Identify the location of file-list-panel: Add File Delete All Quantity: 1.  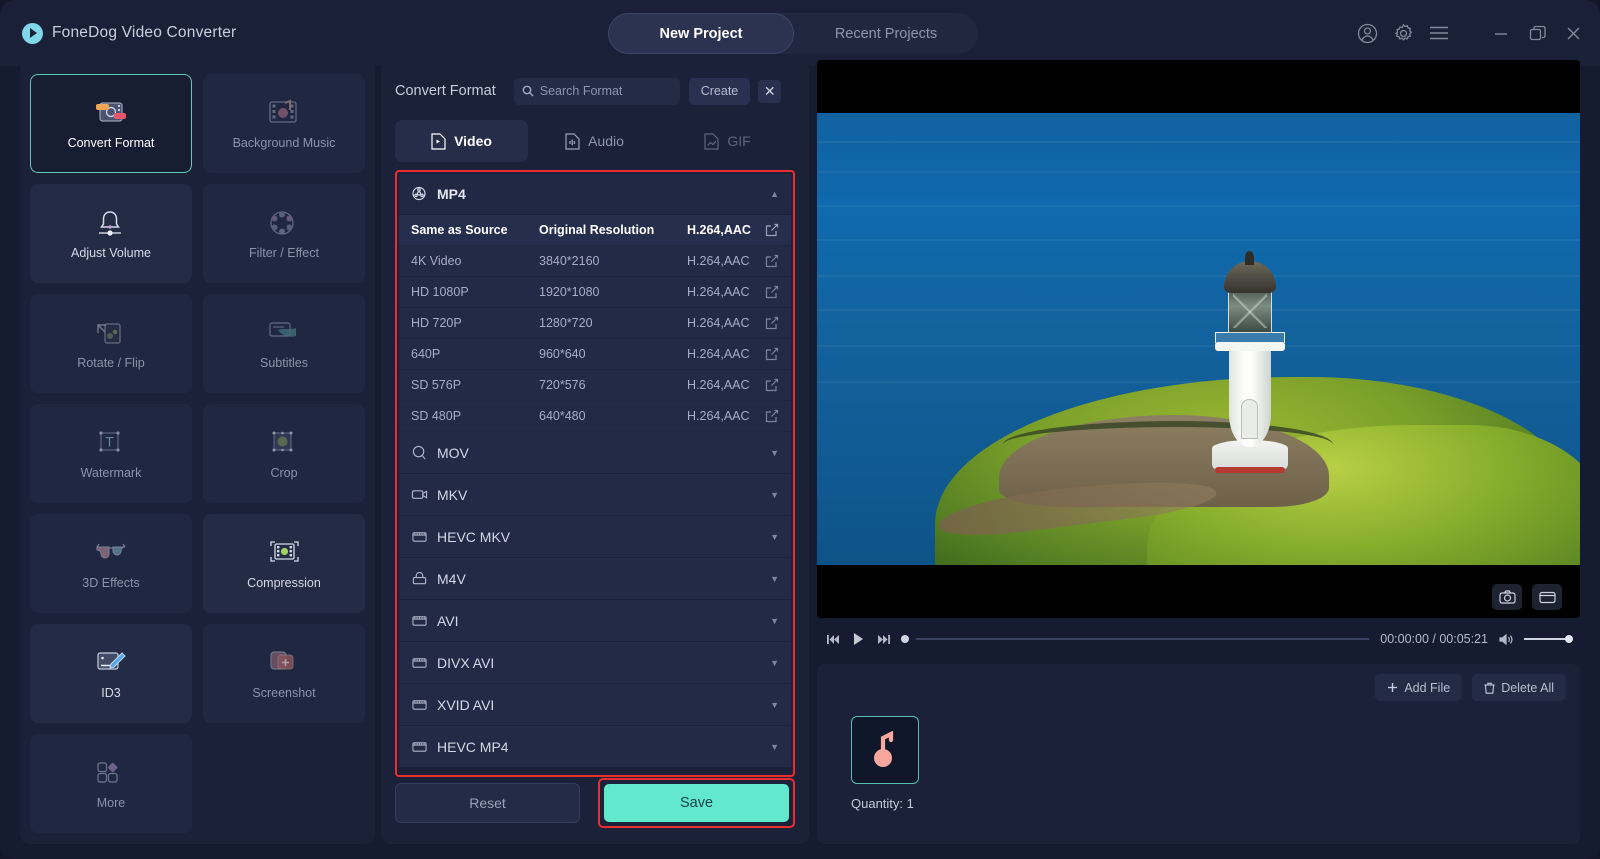
(1198, 754).